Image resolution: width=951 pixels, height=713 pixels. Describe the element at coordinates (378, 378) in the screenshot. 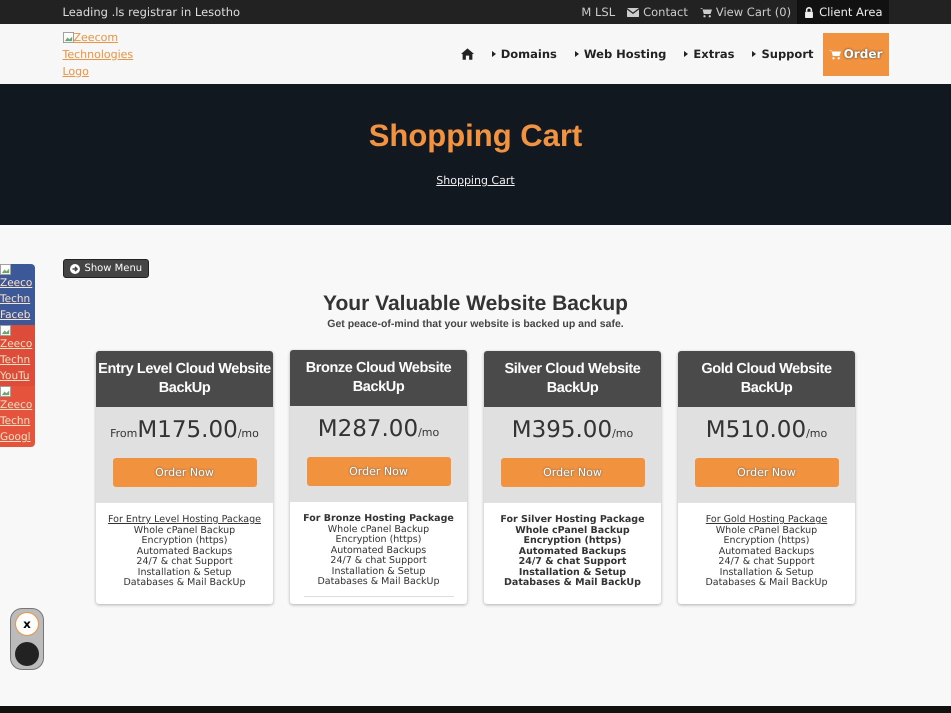

I see `plan-title: Bronze Cloud Website BackUp` at that location.